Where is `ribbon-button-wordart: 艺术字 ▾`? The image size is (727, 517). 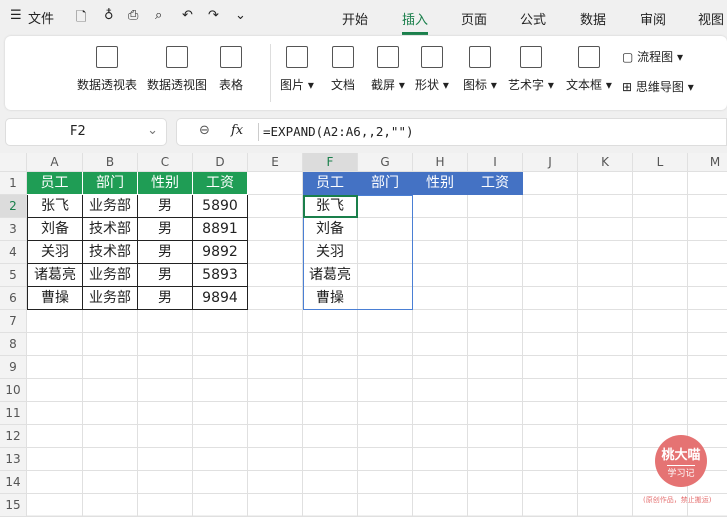 ribbon-button-wordart: 艺术字 ▾ is located at coordinates (531, 69).